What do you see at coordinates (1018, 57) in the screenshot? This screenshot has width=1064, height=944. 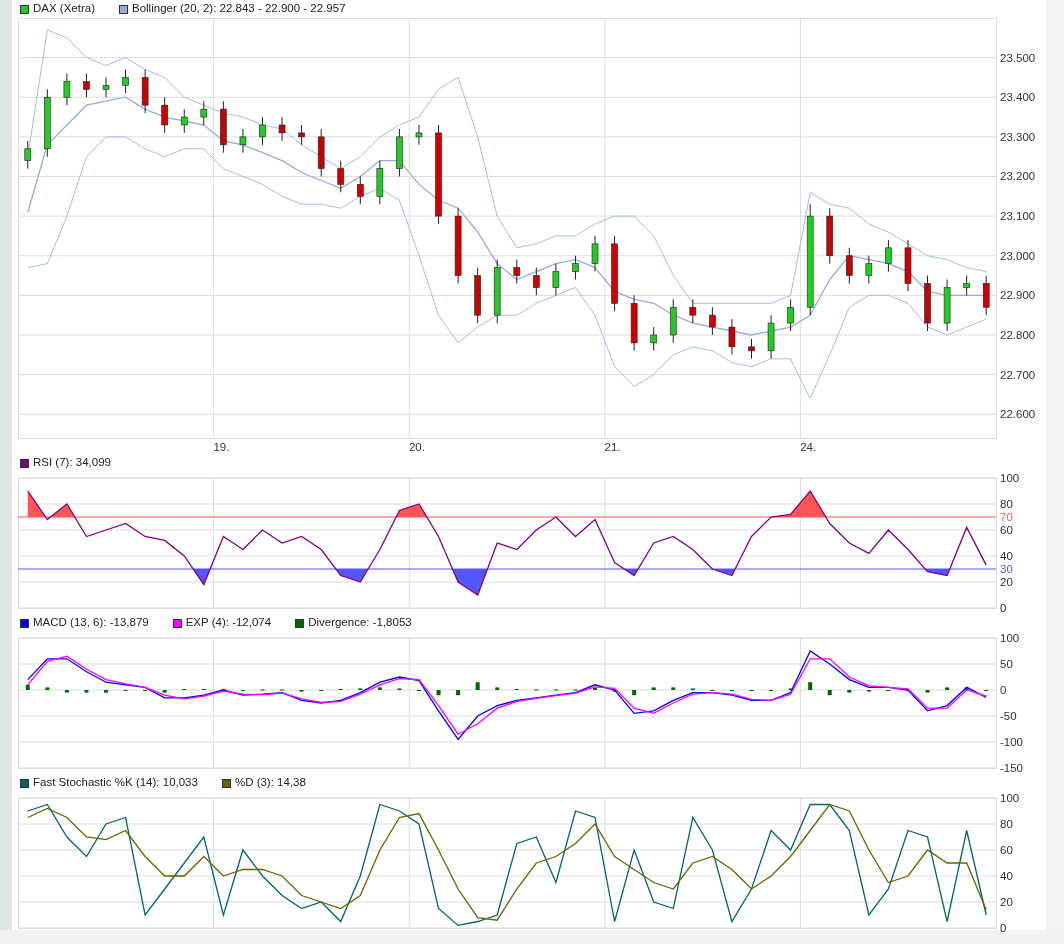 I see `axis-label: 23.500` at bounding box center [1018, 57].